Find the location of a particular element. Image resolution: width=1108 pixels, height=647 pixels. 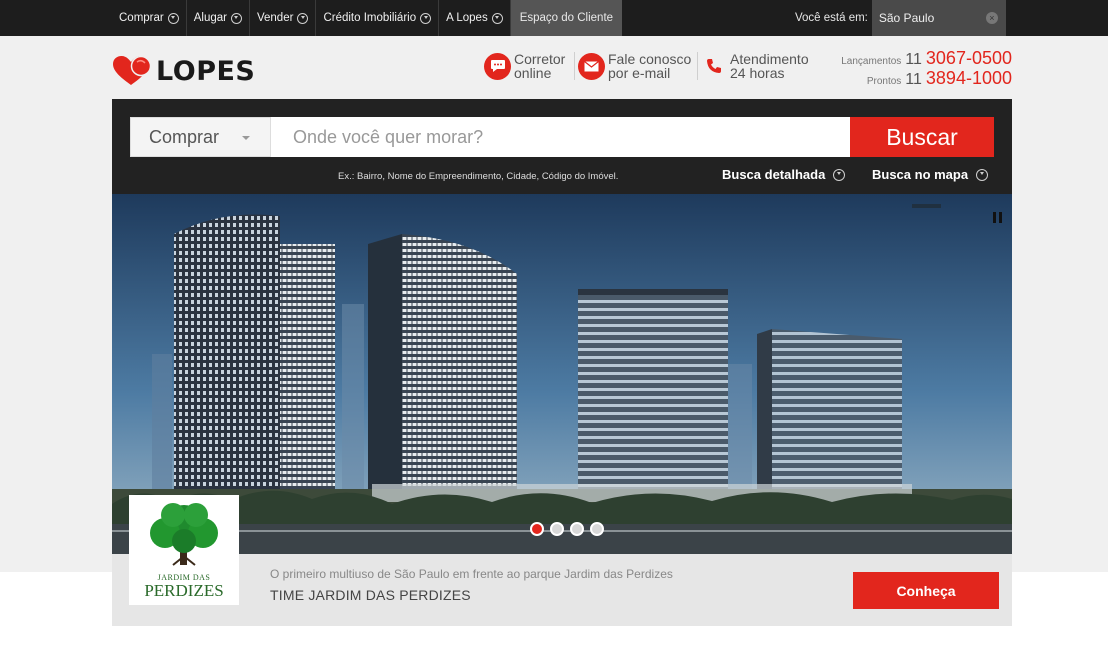

nav-item-credito: Crédito Imobiliário is located at coordinates (378, 18).